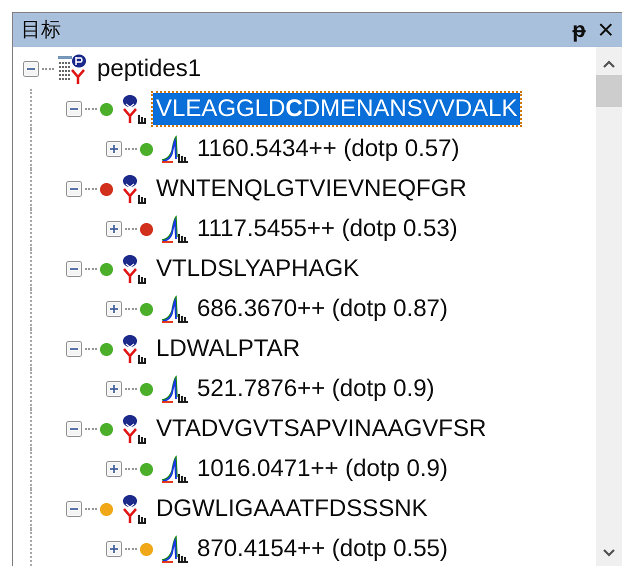 The image size is (622, 566). I want to click on tree-item: WNTENQLGTVIEVNEQFGR, so click(311, 189).